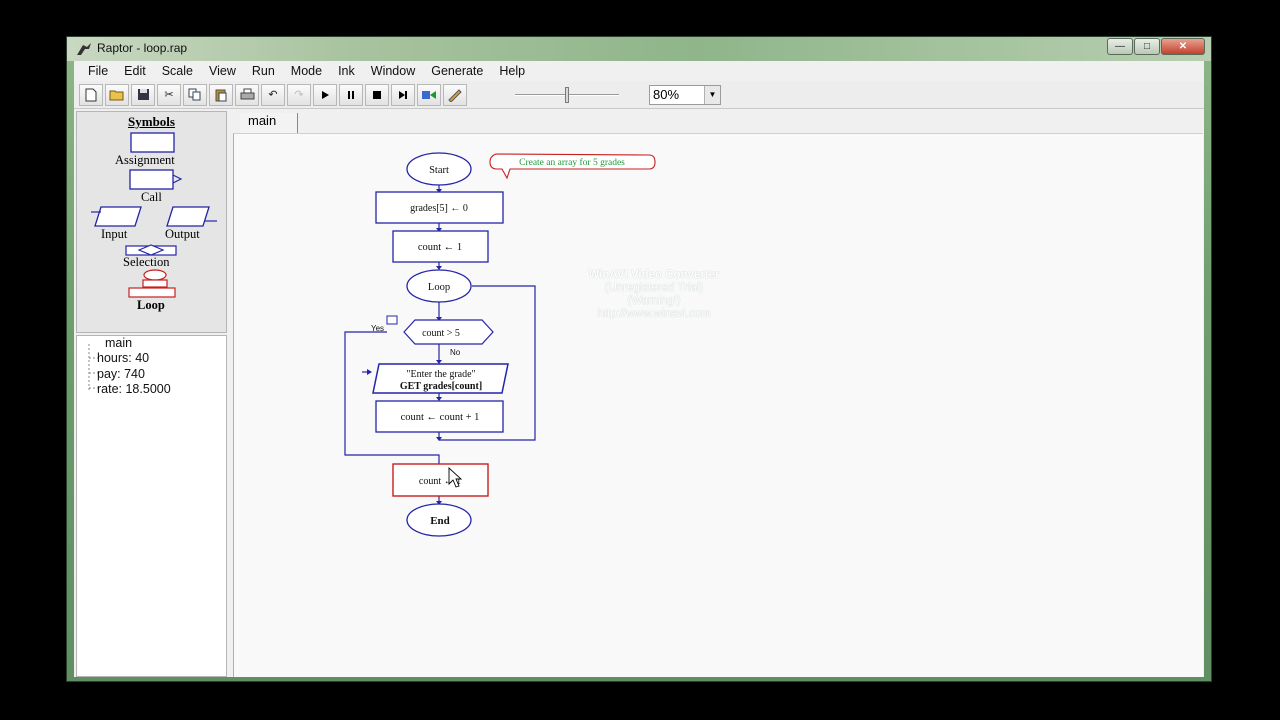 Image resolution: width=1280 pixels, height=720 pixels. Describe the element at coordinates (666, 94) in the screenshot. I see `zoom-value: 80%` at that location.